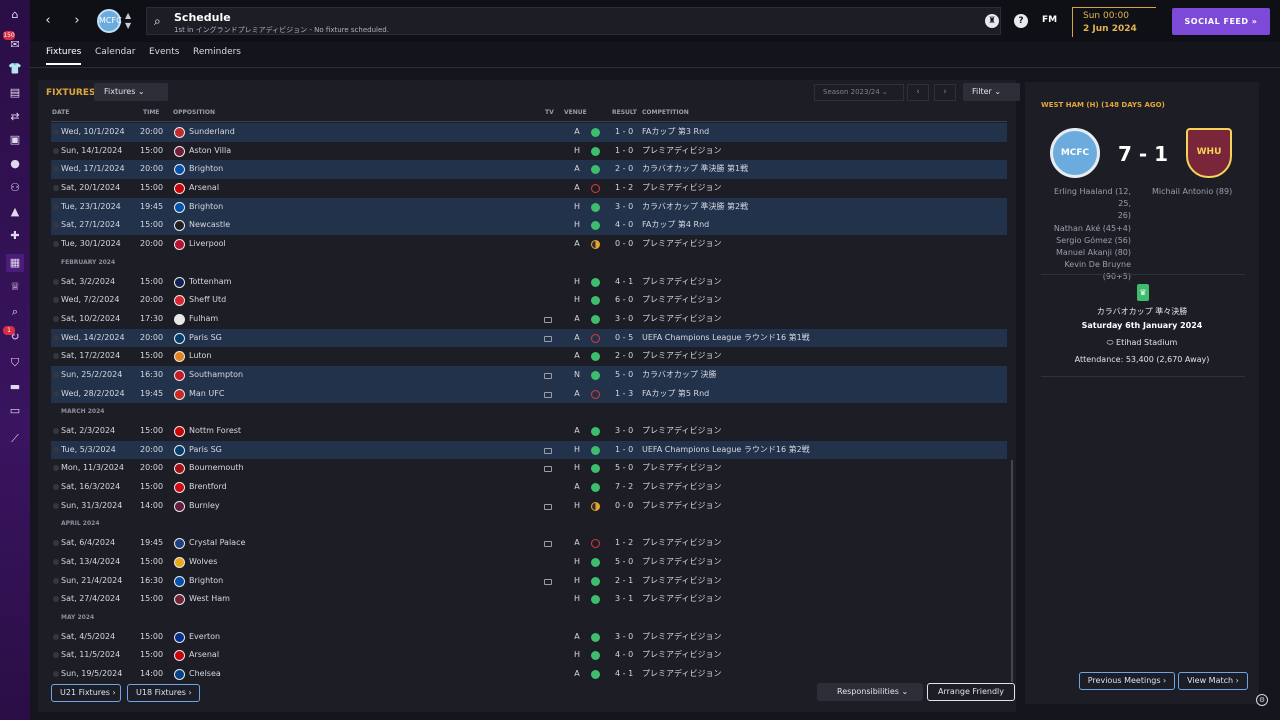  I want to click on opposition-name: Tottenham, so click(210, 282).